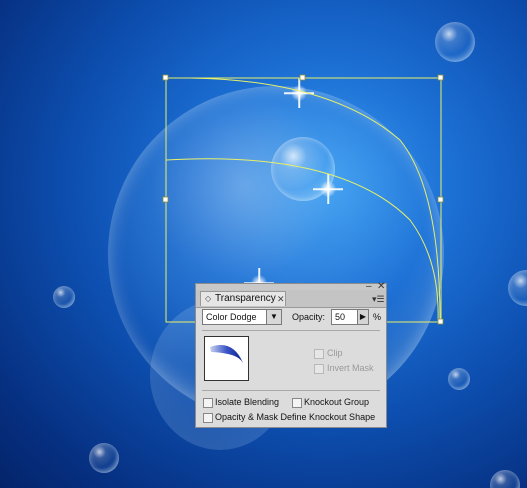  Describe the element at coordinates (208, 298) in the screenshot. I see `tab-expand-icon: ◇` at that location.